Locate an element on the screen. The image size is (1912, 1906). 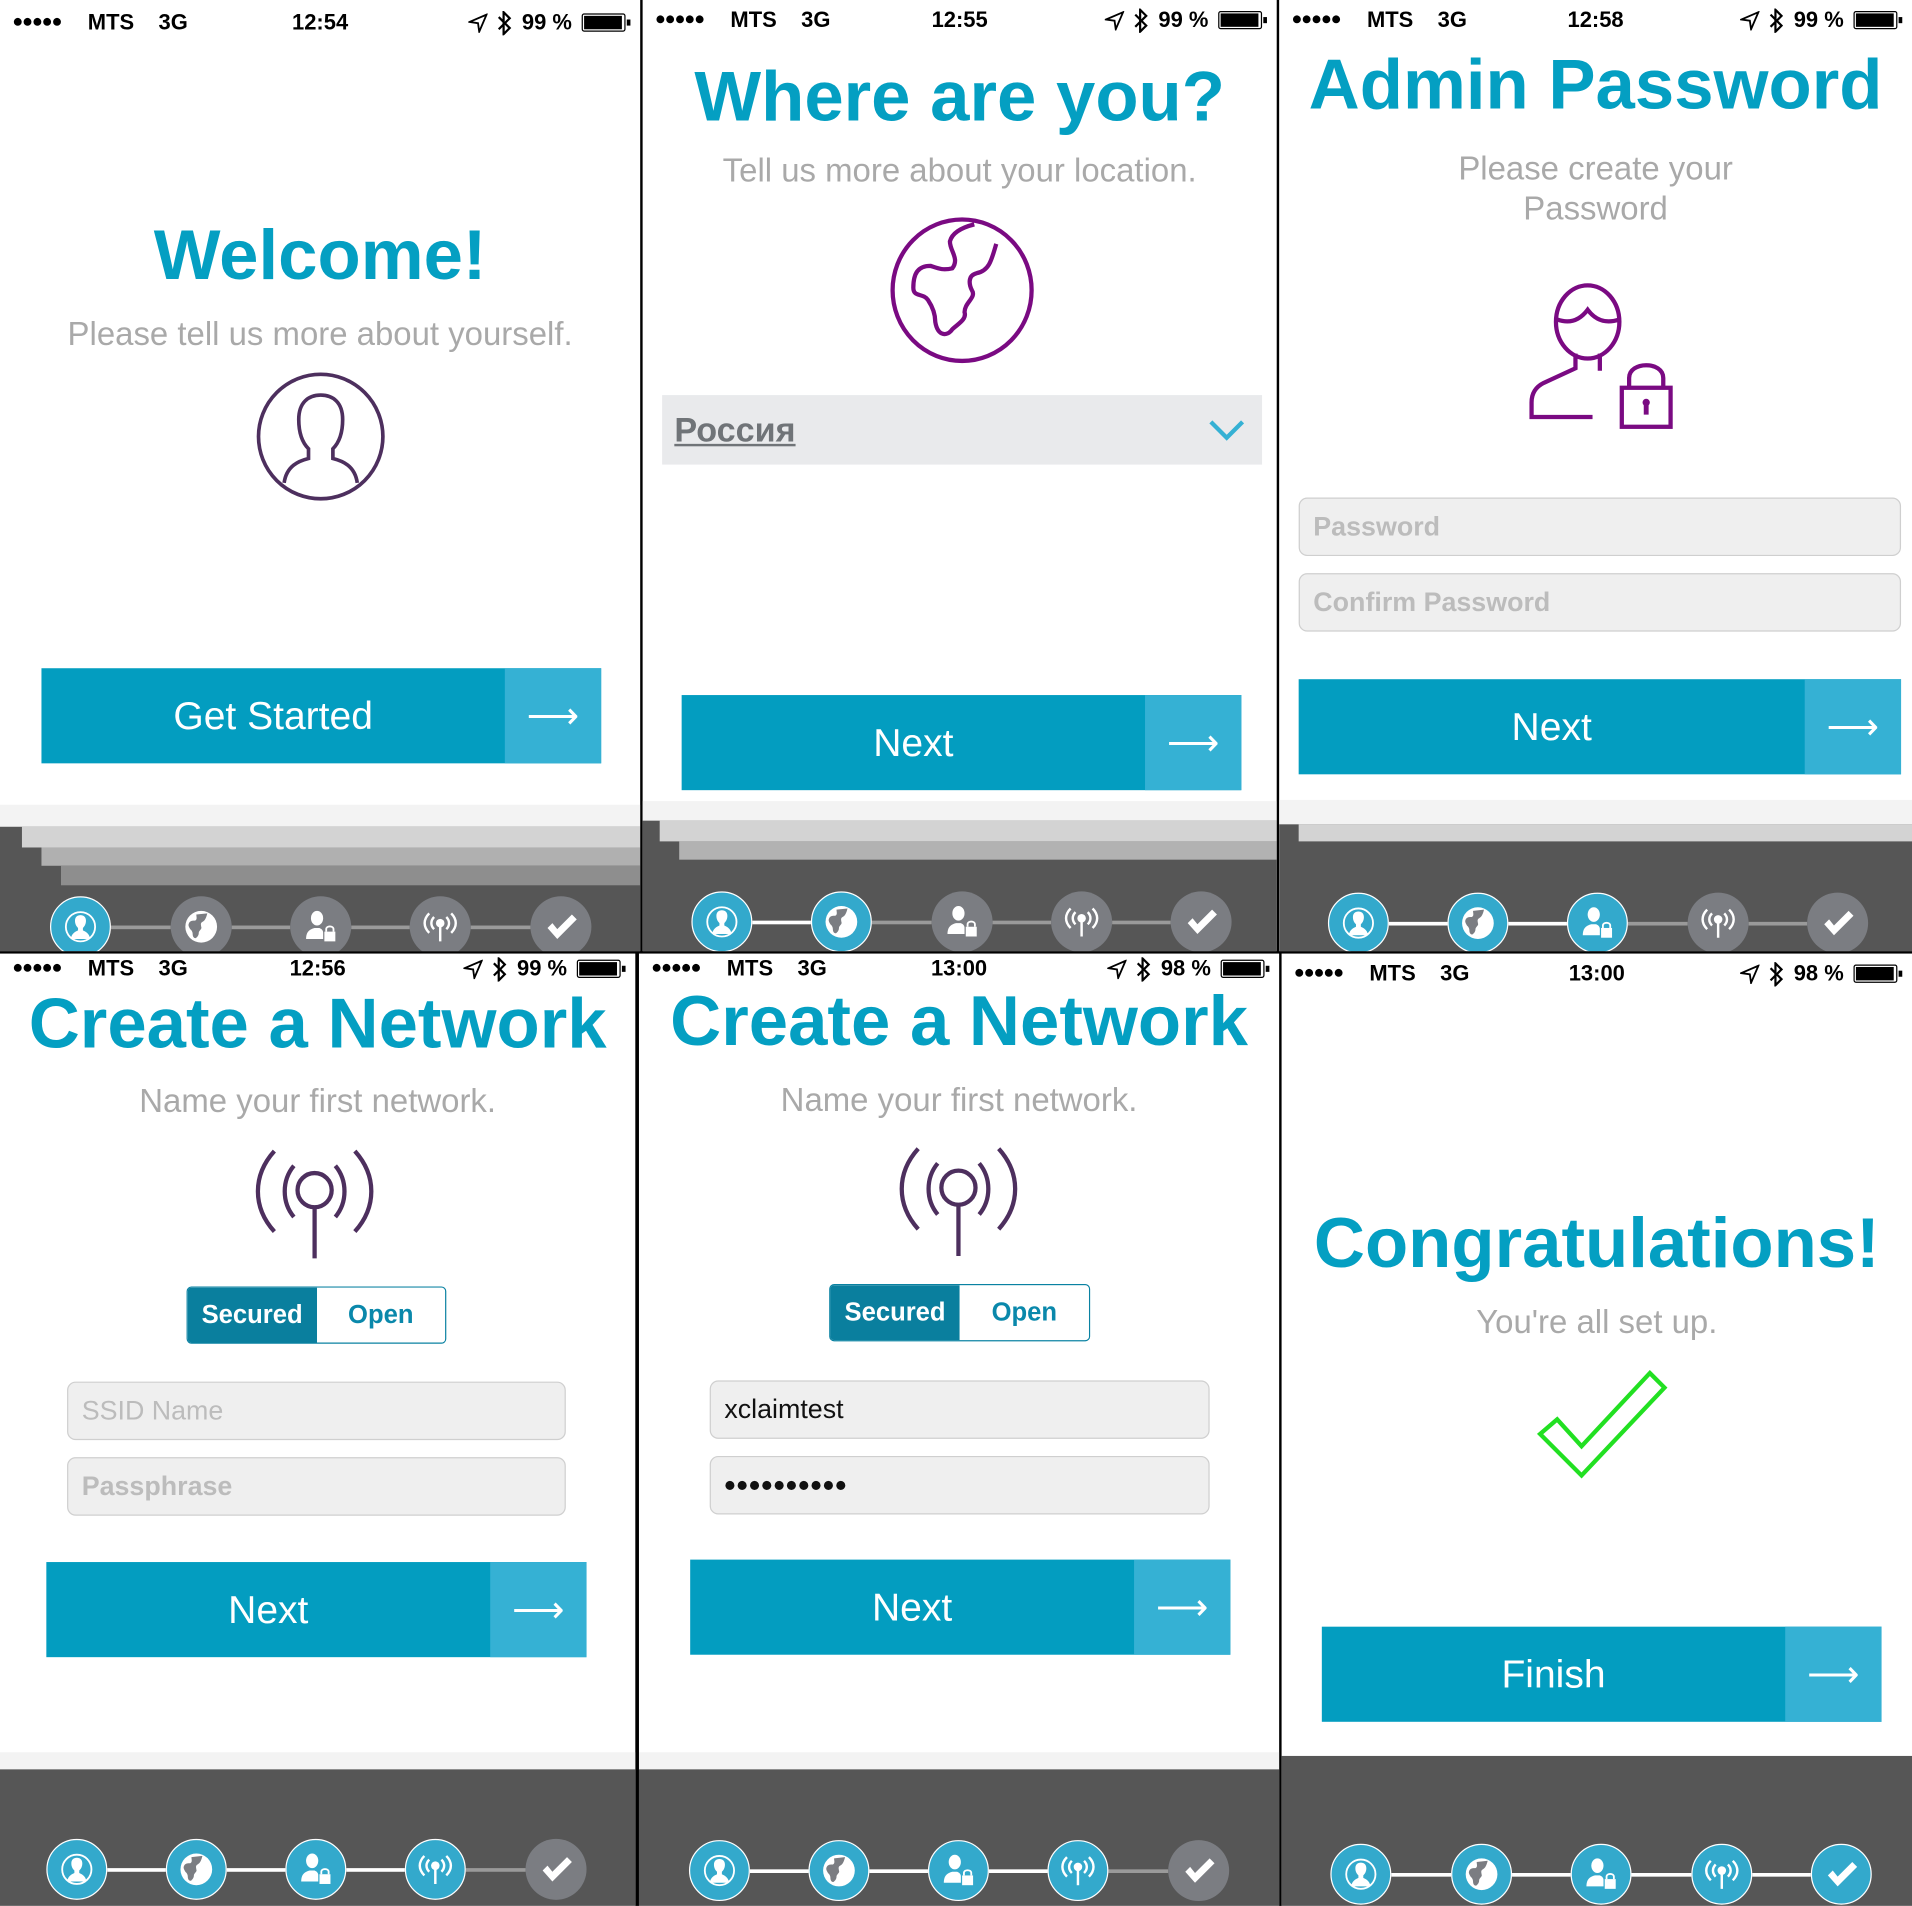
bluetooth-icon is located at coordinates (504, 22).